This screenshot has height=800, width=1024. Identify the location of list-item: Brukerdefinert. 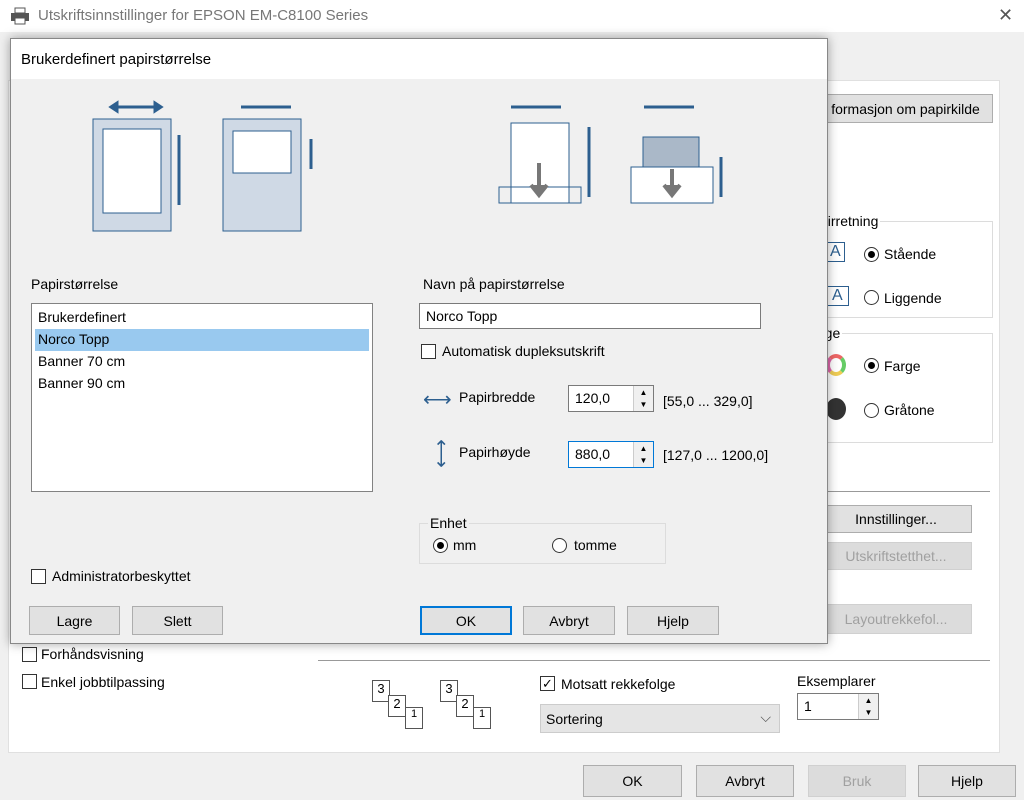
(202, 318).